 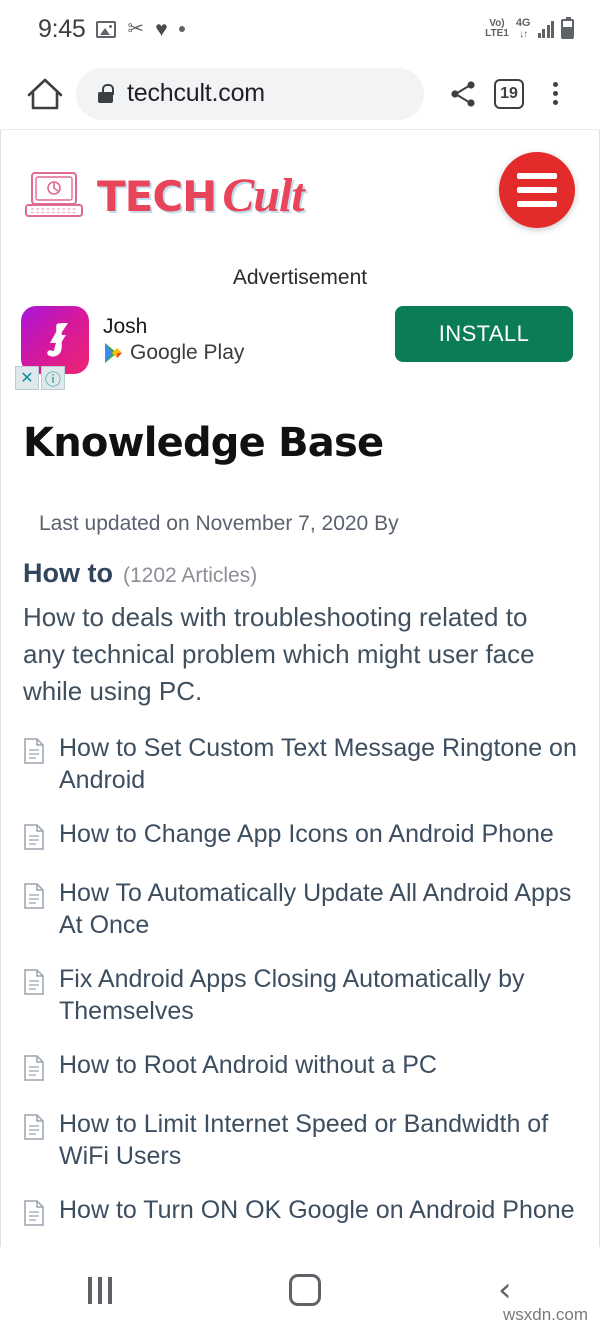 I want to click on info-icon: ⓘ, so click(x=53, y=378).